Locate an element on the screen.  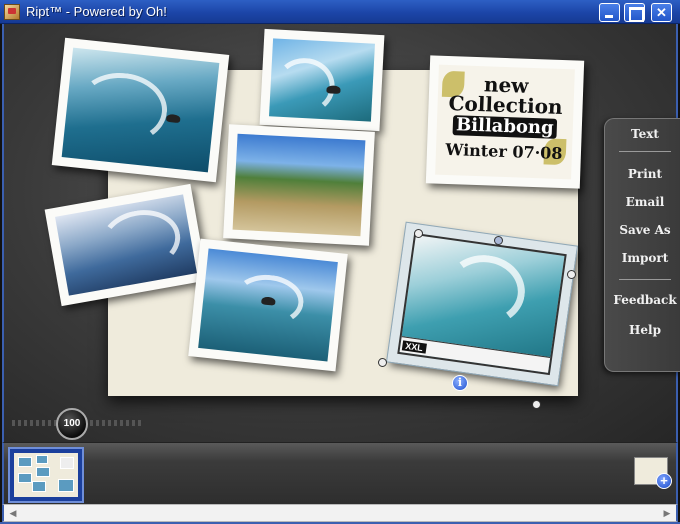
menu-item-save-as: Save As is located at coordinates (644, 230).